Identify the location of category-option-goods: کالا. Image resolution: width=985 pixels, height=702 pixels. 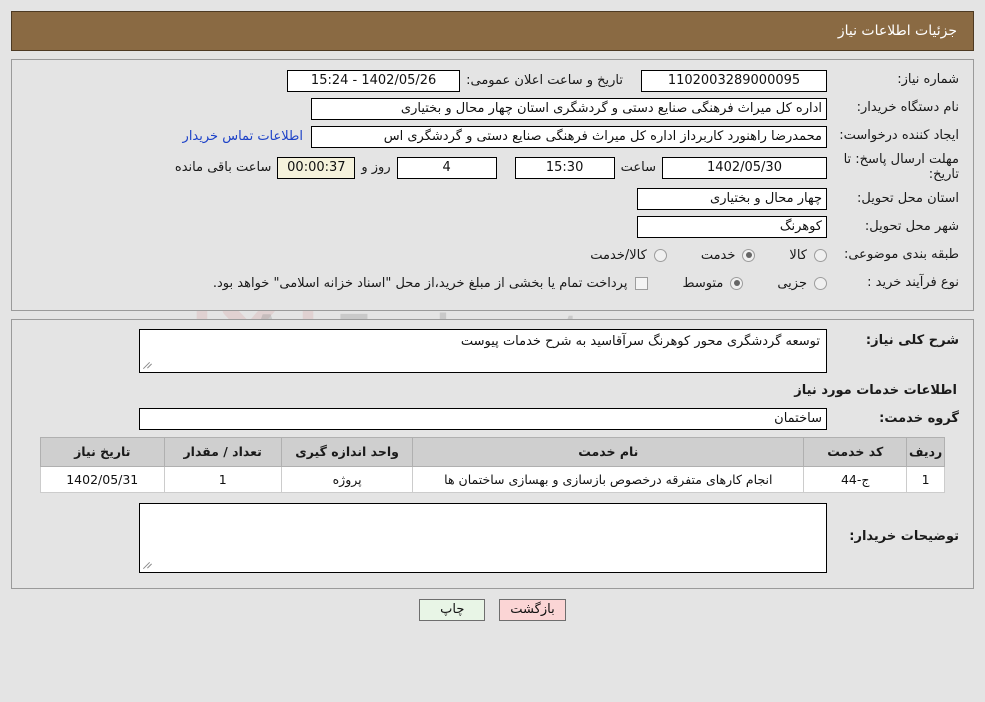
(808, 255).